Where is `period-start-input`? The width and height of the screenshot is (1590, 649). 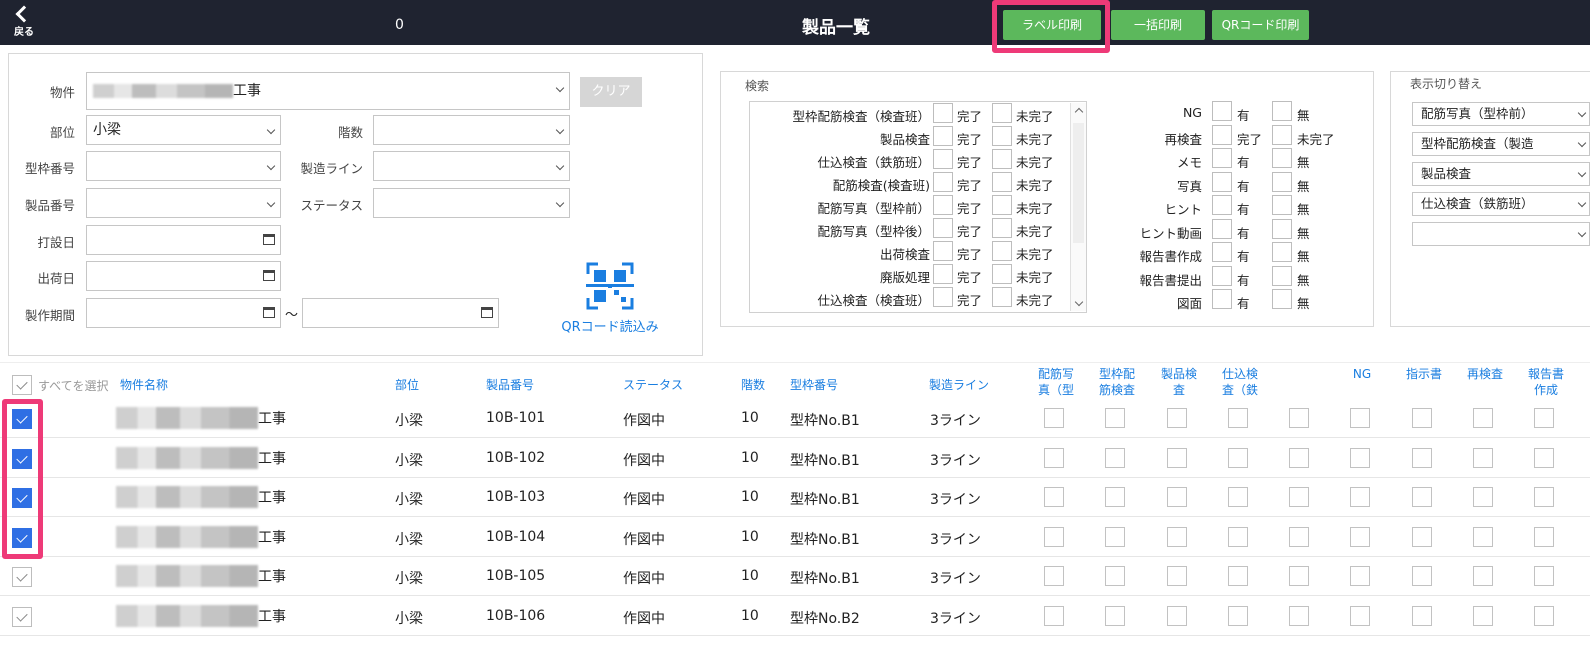
period-start-input is located at coordinates (183, 313).